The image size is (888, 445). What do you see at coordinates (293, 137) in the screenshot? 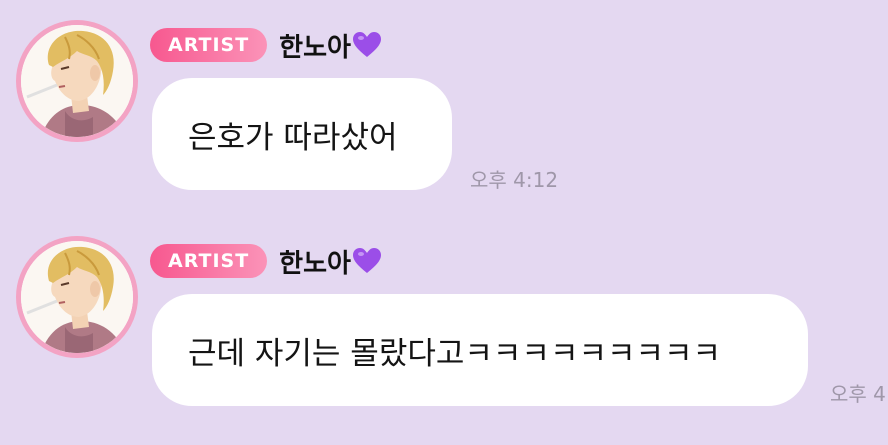
I see `message-text: 은호가 따라샀어` at bounding box center [293, 137].